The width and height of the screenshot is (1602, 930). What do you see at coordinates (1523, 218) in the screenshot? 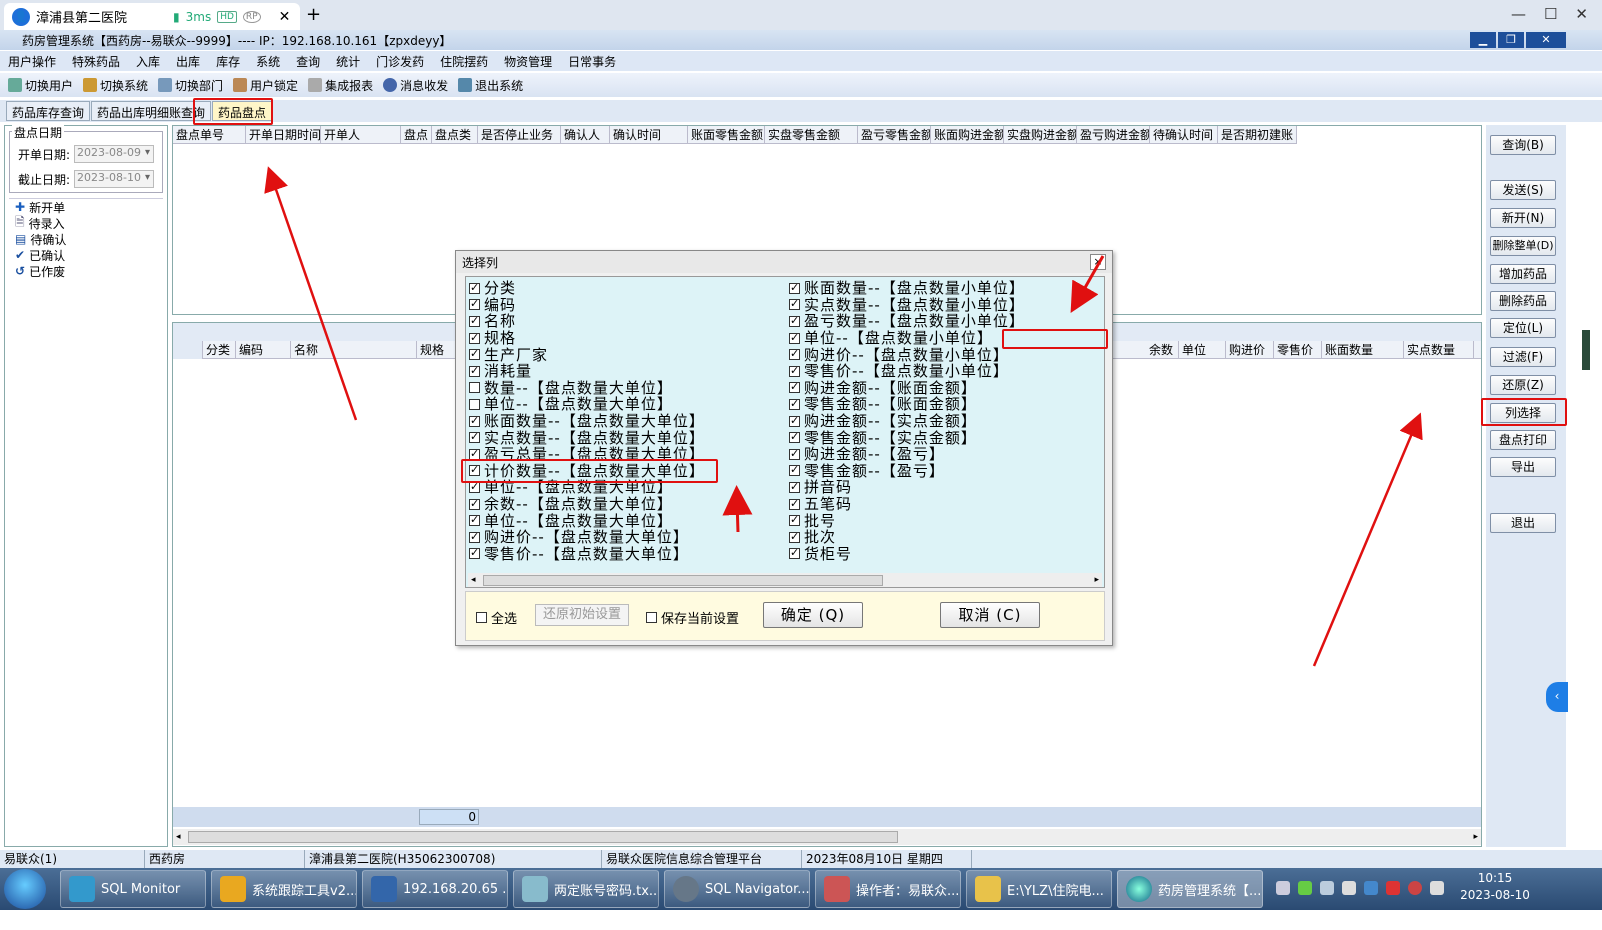
I see `new-button: 新开(N)` at bounding box center [1523, 218].